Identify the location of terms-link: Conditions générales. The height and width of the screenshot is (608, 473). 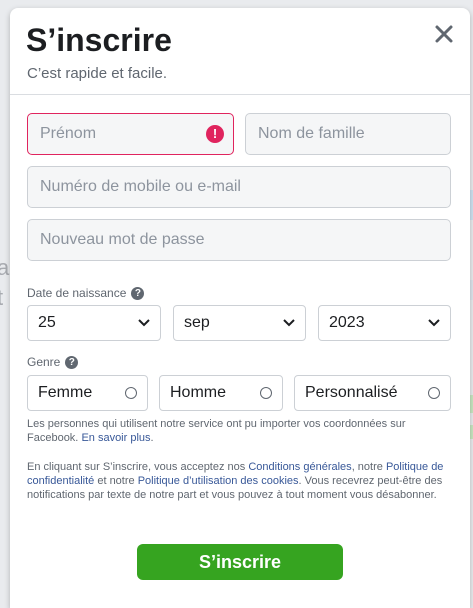
(299, 467).